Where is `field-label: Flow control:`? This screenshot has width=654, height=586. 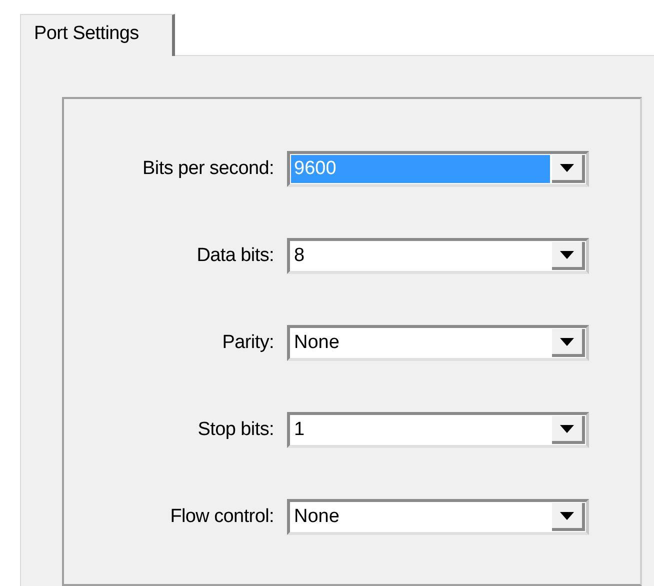
field-label: Flow control: is located at coordinates (221, 517).